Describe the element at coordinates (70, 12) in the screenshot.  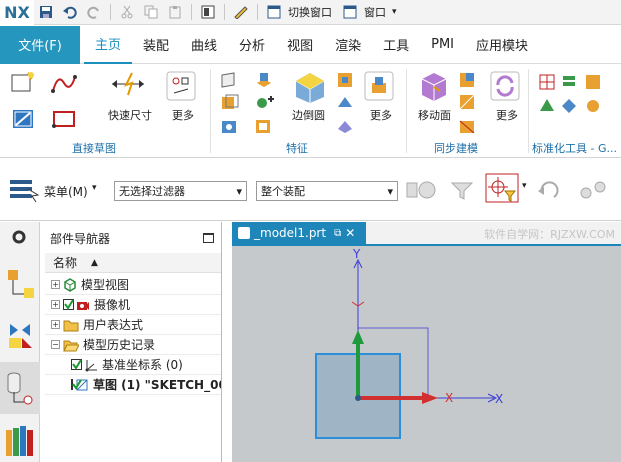
I see `undo-icon` at that location.